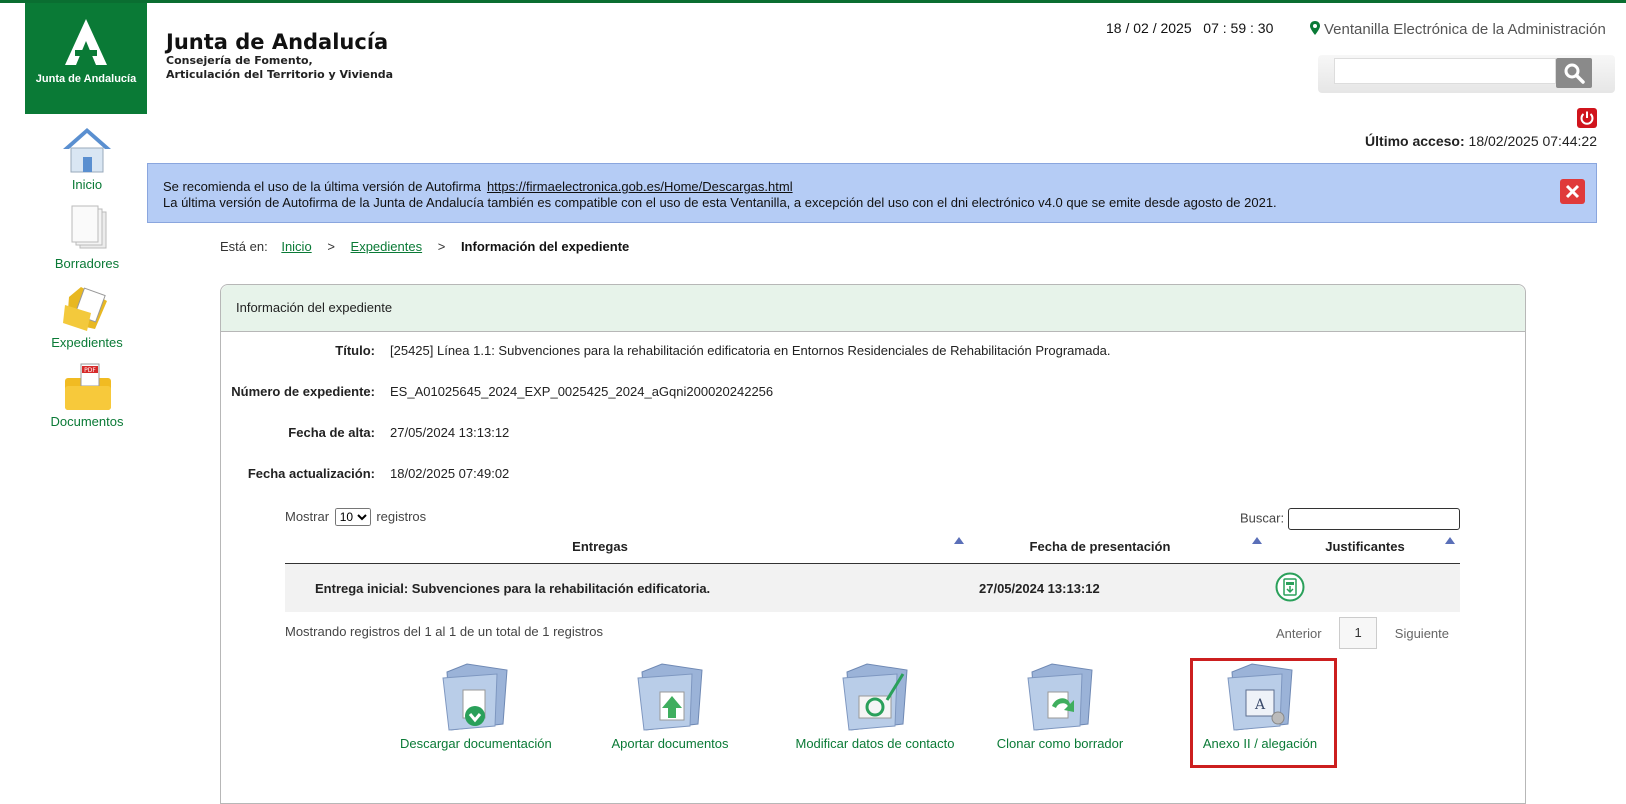 This screenshot has width=1626, height=804. I want to click on pagination-page-1: 1, so click(1358, 633).